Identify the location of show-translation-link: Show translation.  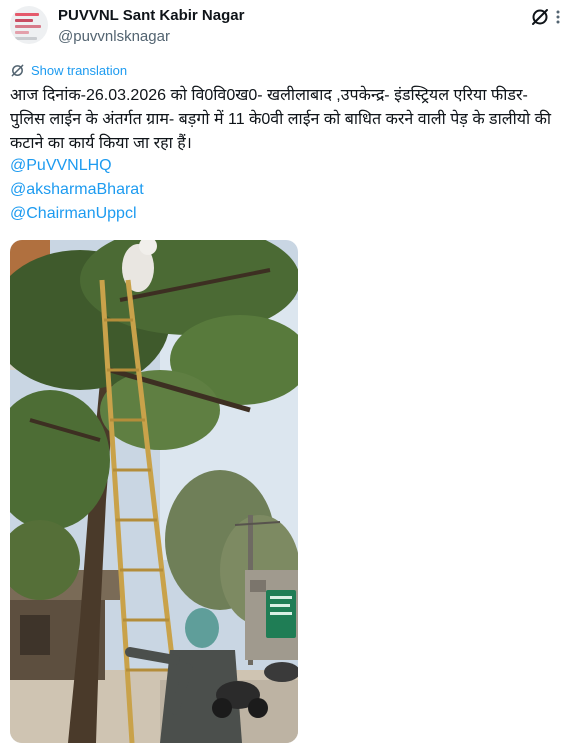
(68, 70).